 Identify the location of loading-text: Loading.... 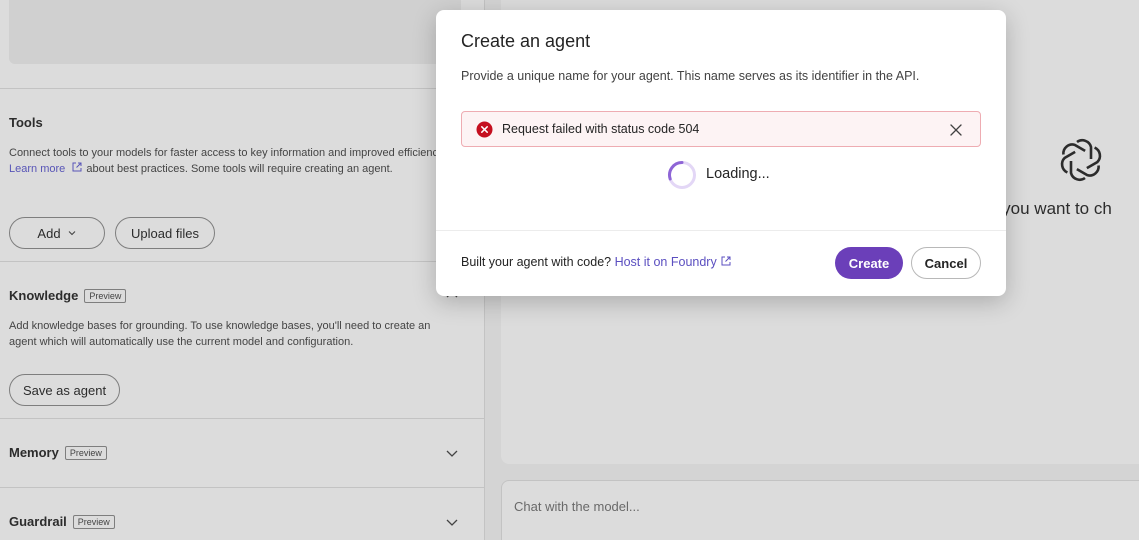
(738, 174).